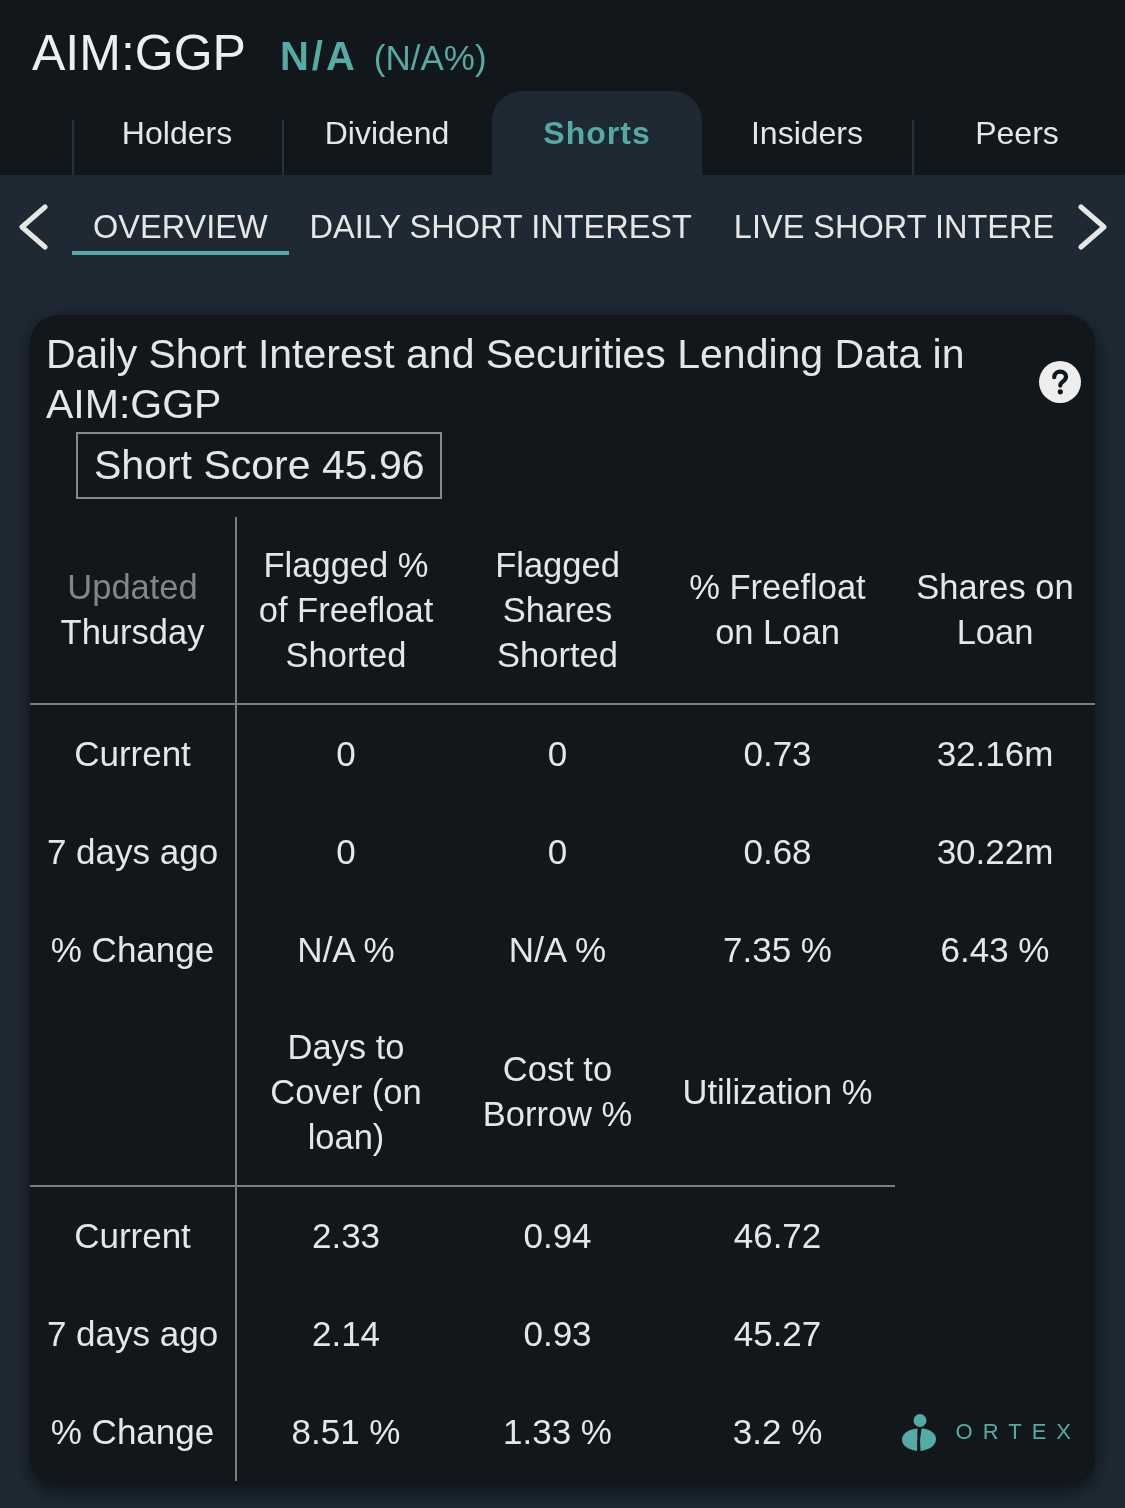 This screenshot has width=1125, height=1508. What do you see at coordinates (777, 610) in the screenshot?
I see `column-header: % Freefloat on Loan` at bounding box center [777, 610].